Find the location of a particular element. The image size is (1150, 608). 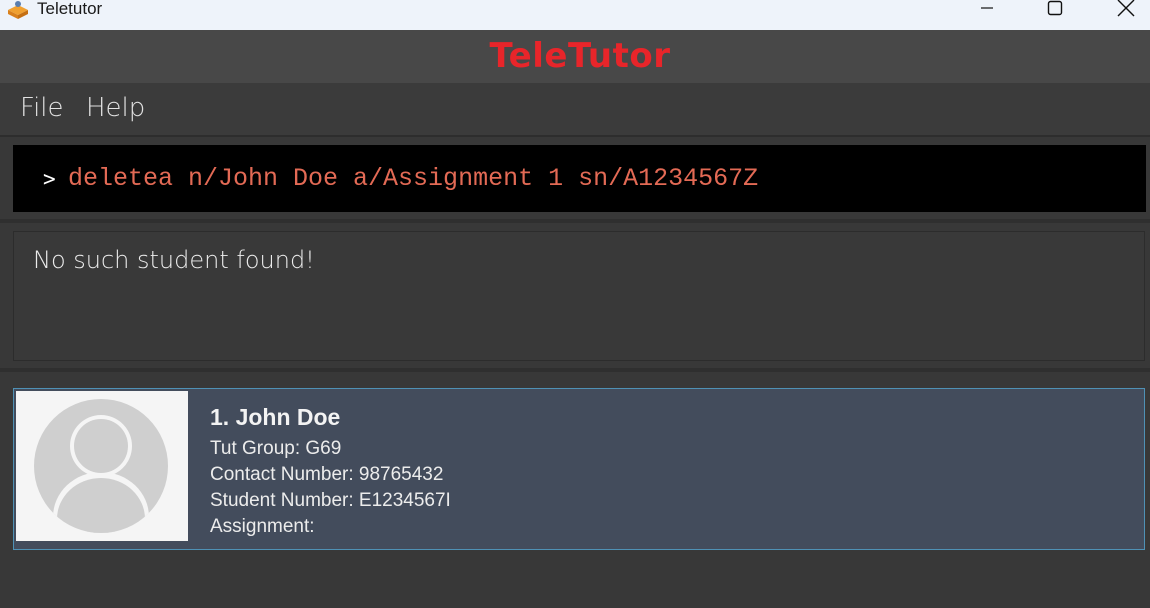

minimize-icon is located at coordinates (987, 10).